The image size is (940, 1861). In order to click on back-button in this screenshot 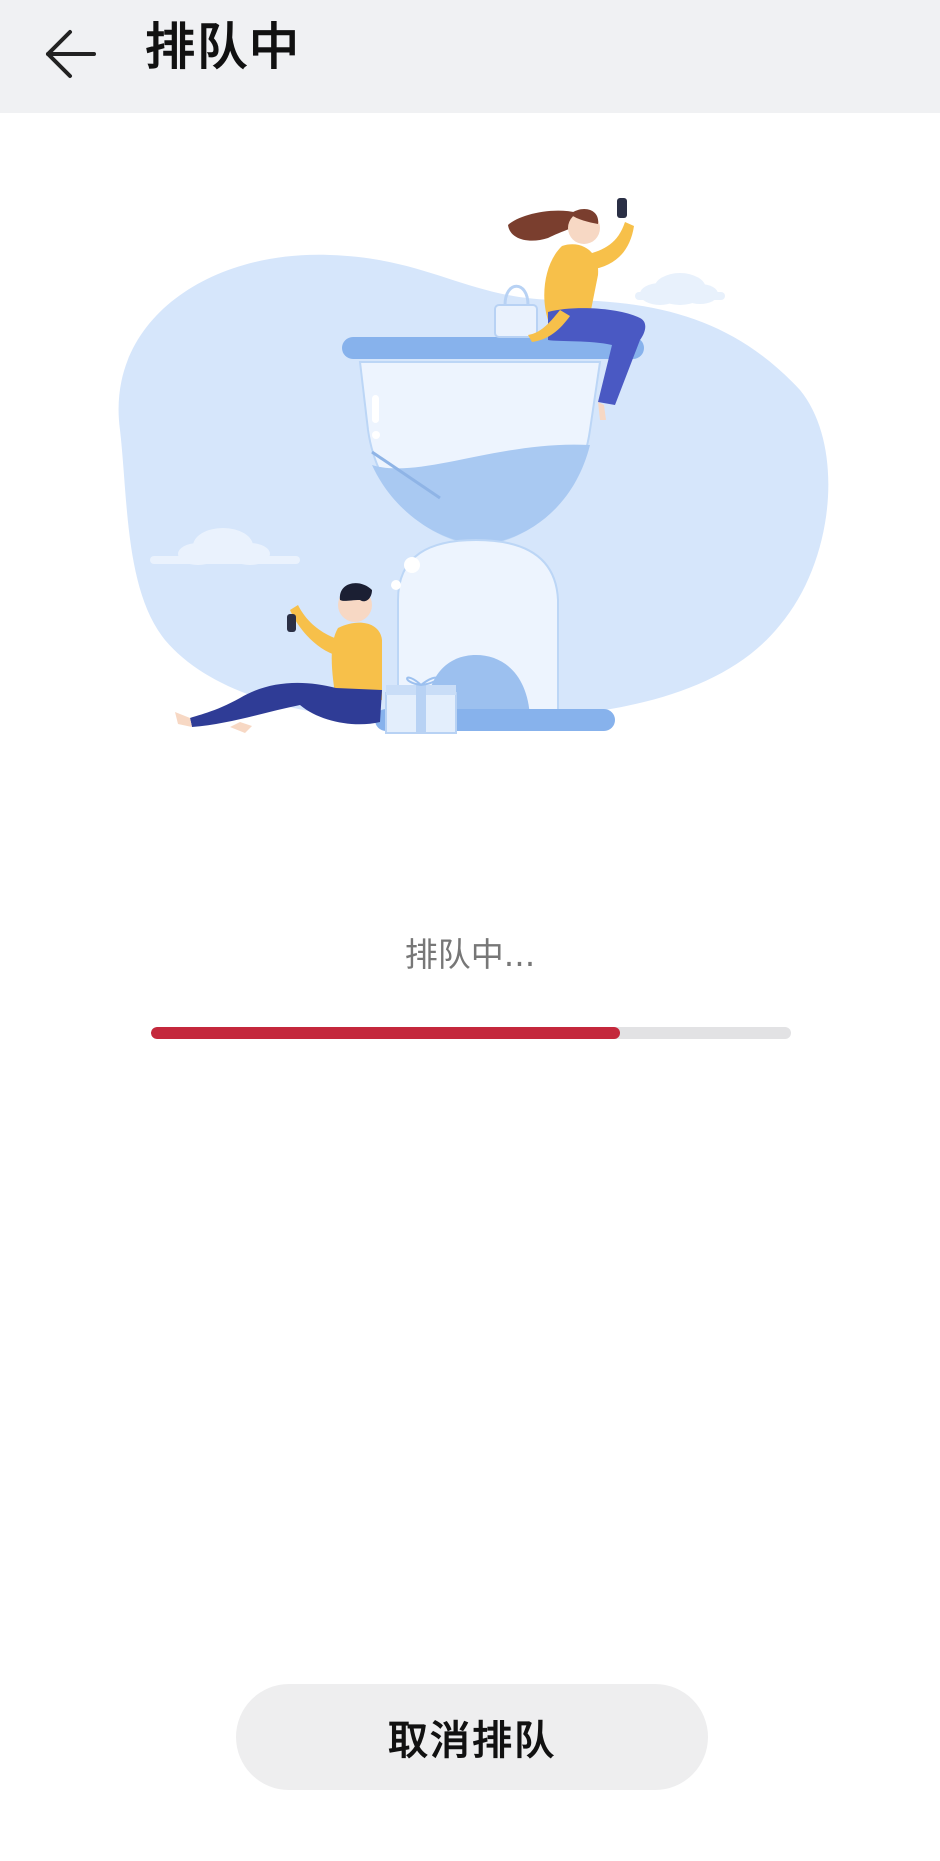, I will do `click(70, 54)`.